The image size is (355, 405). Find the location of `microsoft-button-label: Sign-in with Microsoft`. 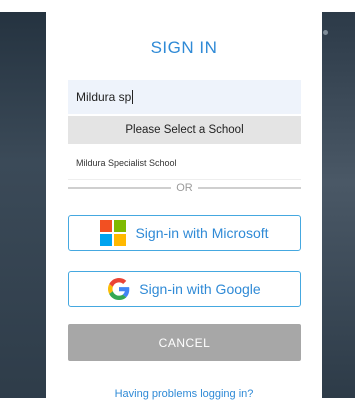

microsoft-button-label: Sign-in with Microsoft is located at coordinates (202, 233).